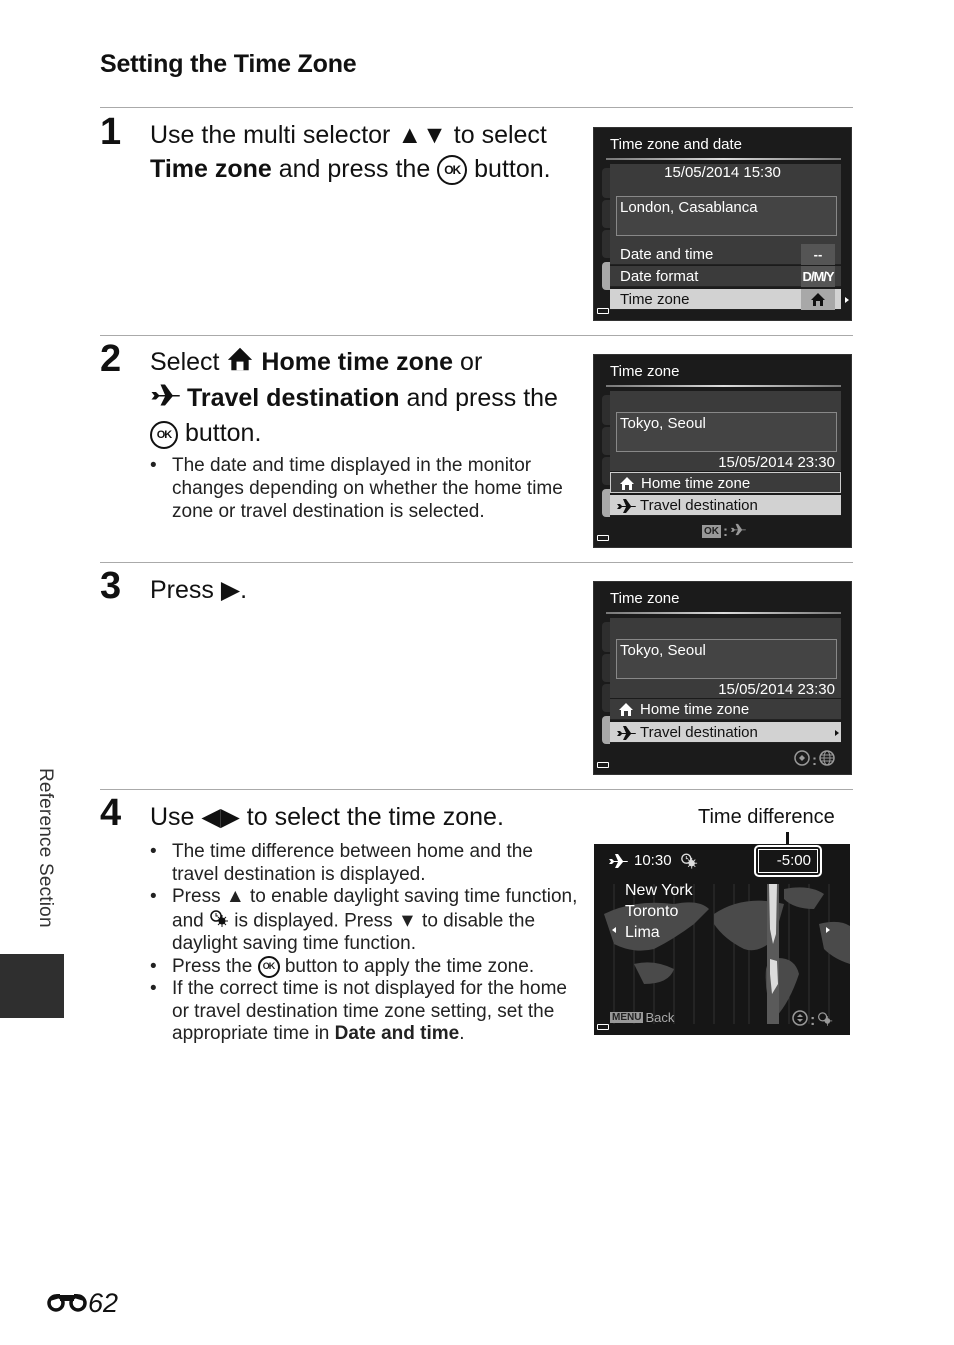 Image resolution: width=954 pixels, height=1345 pixels. Describe the element at coordinates (228, 64) in the screenshot. I see `page-title: Setting the Time Zone` at that location.